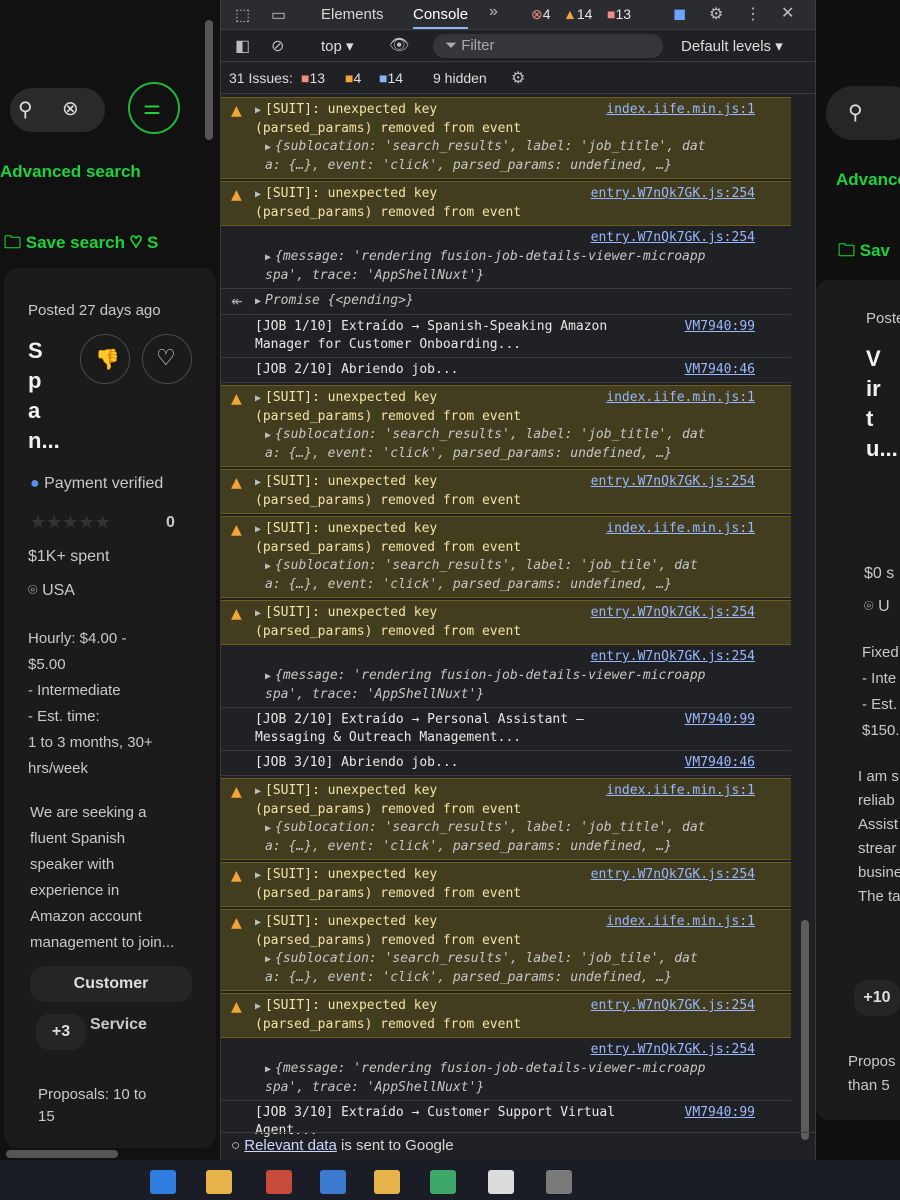 The width and height of the screenshot is (900, 1200). Describe the element at coordinates (242, 46) in the screenshot. I see `sidebar-toggle-icon: ◧` at that location.